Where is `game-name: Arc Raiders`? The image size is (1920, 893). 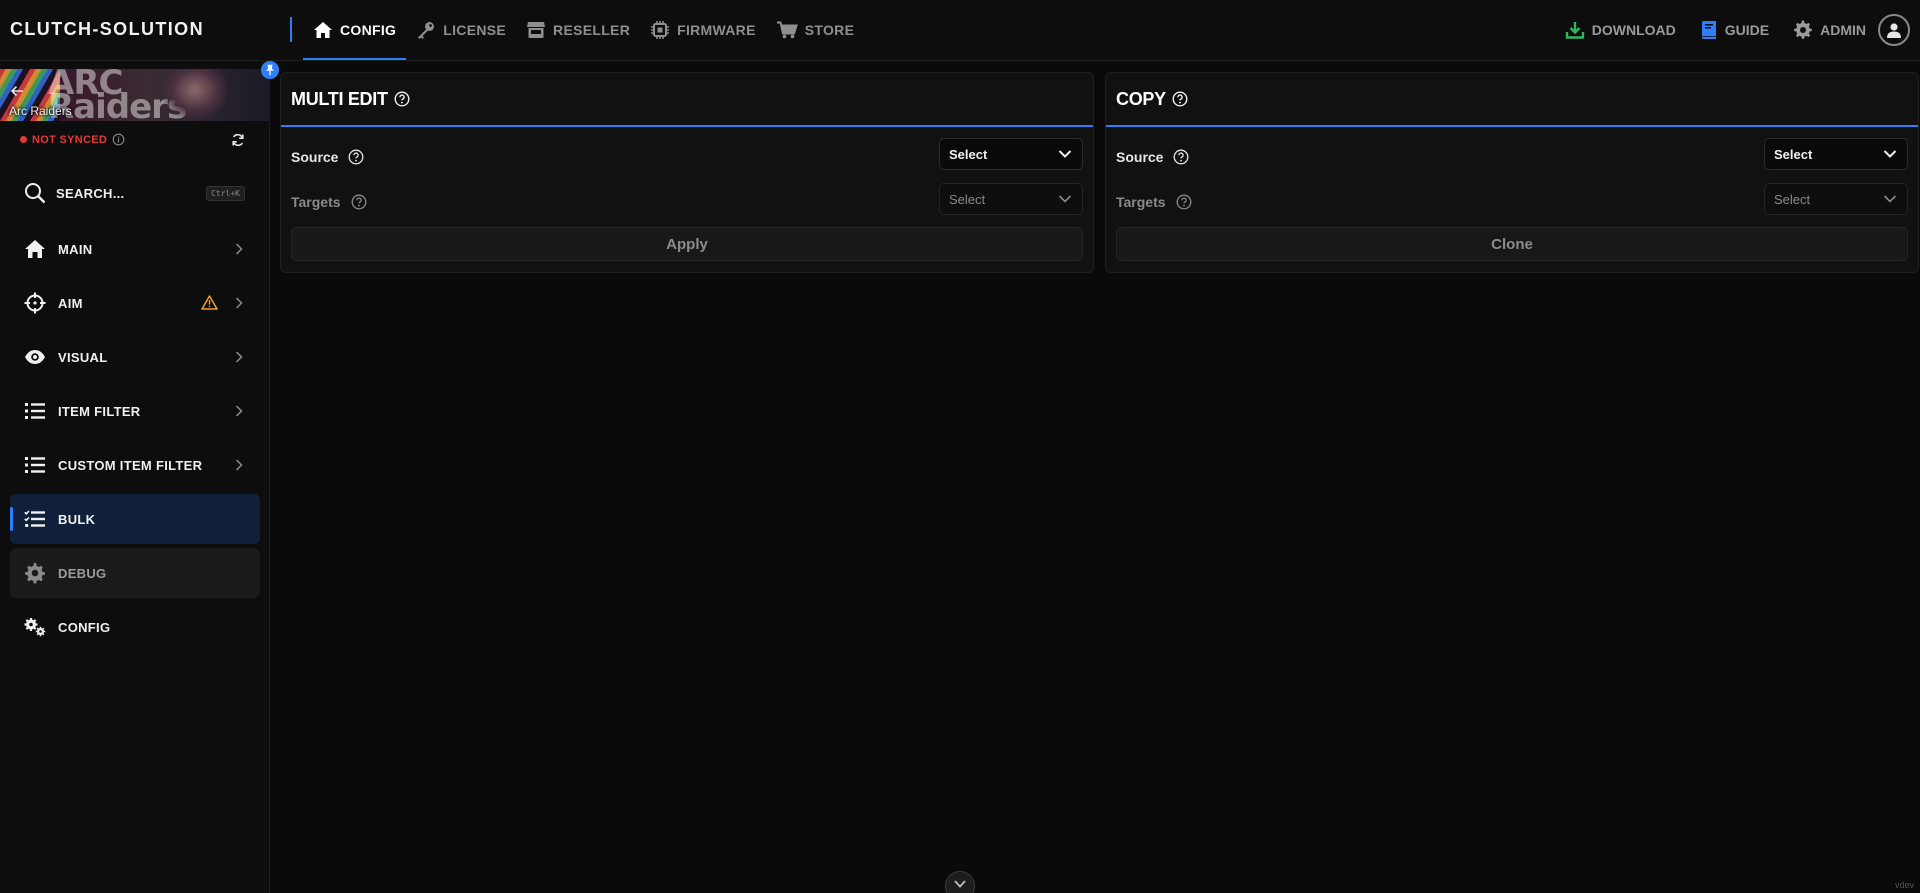 game-name: Arc Raiders is located at coordinates (40, 111).